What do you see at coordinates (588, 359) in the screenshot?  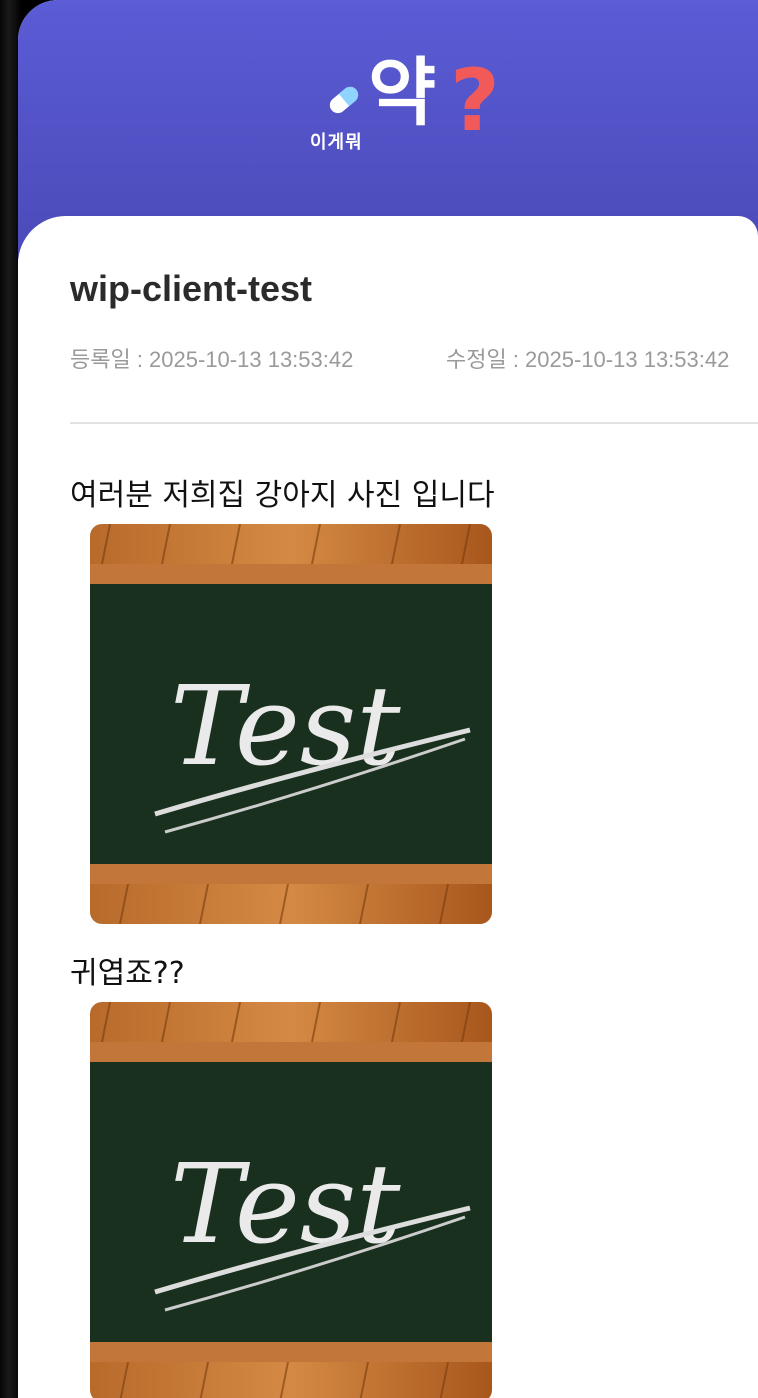 I see `modified-date: 수정일 : 2025-10-13 13:53:42` at bounding box center [588, 359].